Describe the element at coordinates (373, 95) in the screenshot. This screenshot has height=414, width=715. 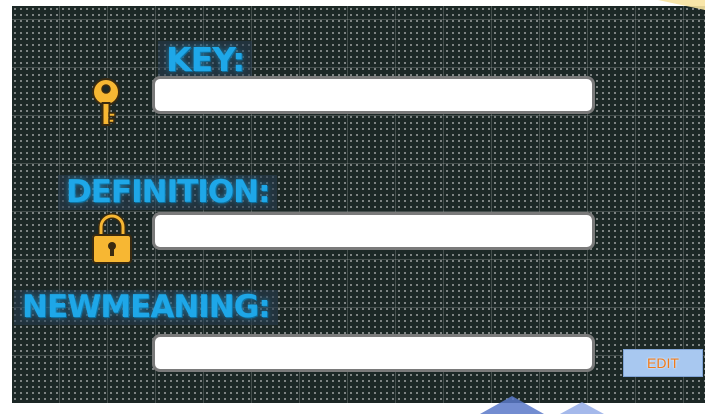
I see `key-input` at that location.